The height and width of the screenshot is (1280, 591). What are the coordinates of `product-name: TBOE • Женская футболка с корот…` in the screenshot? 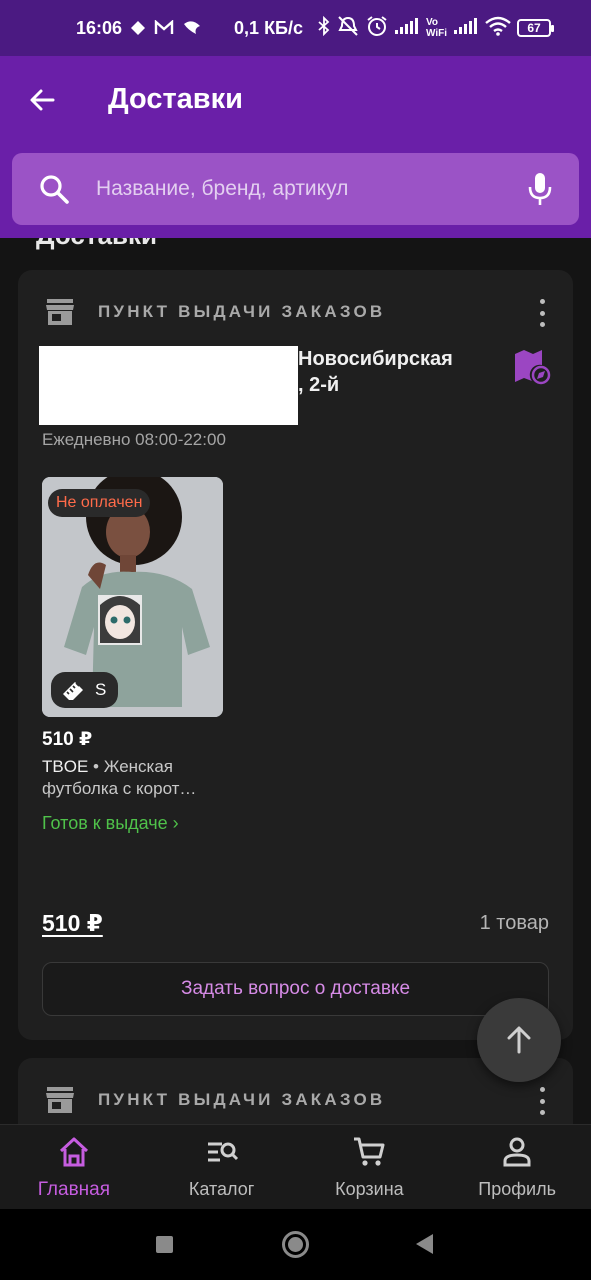 It's located at (137, 778).